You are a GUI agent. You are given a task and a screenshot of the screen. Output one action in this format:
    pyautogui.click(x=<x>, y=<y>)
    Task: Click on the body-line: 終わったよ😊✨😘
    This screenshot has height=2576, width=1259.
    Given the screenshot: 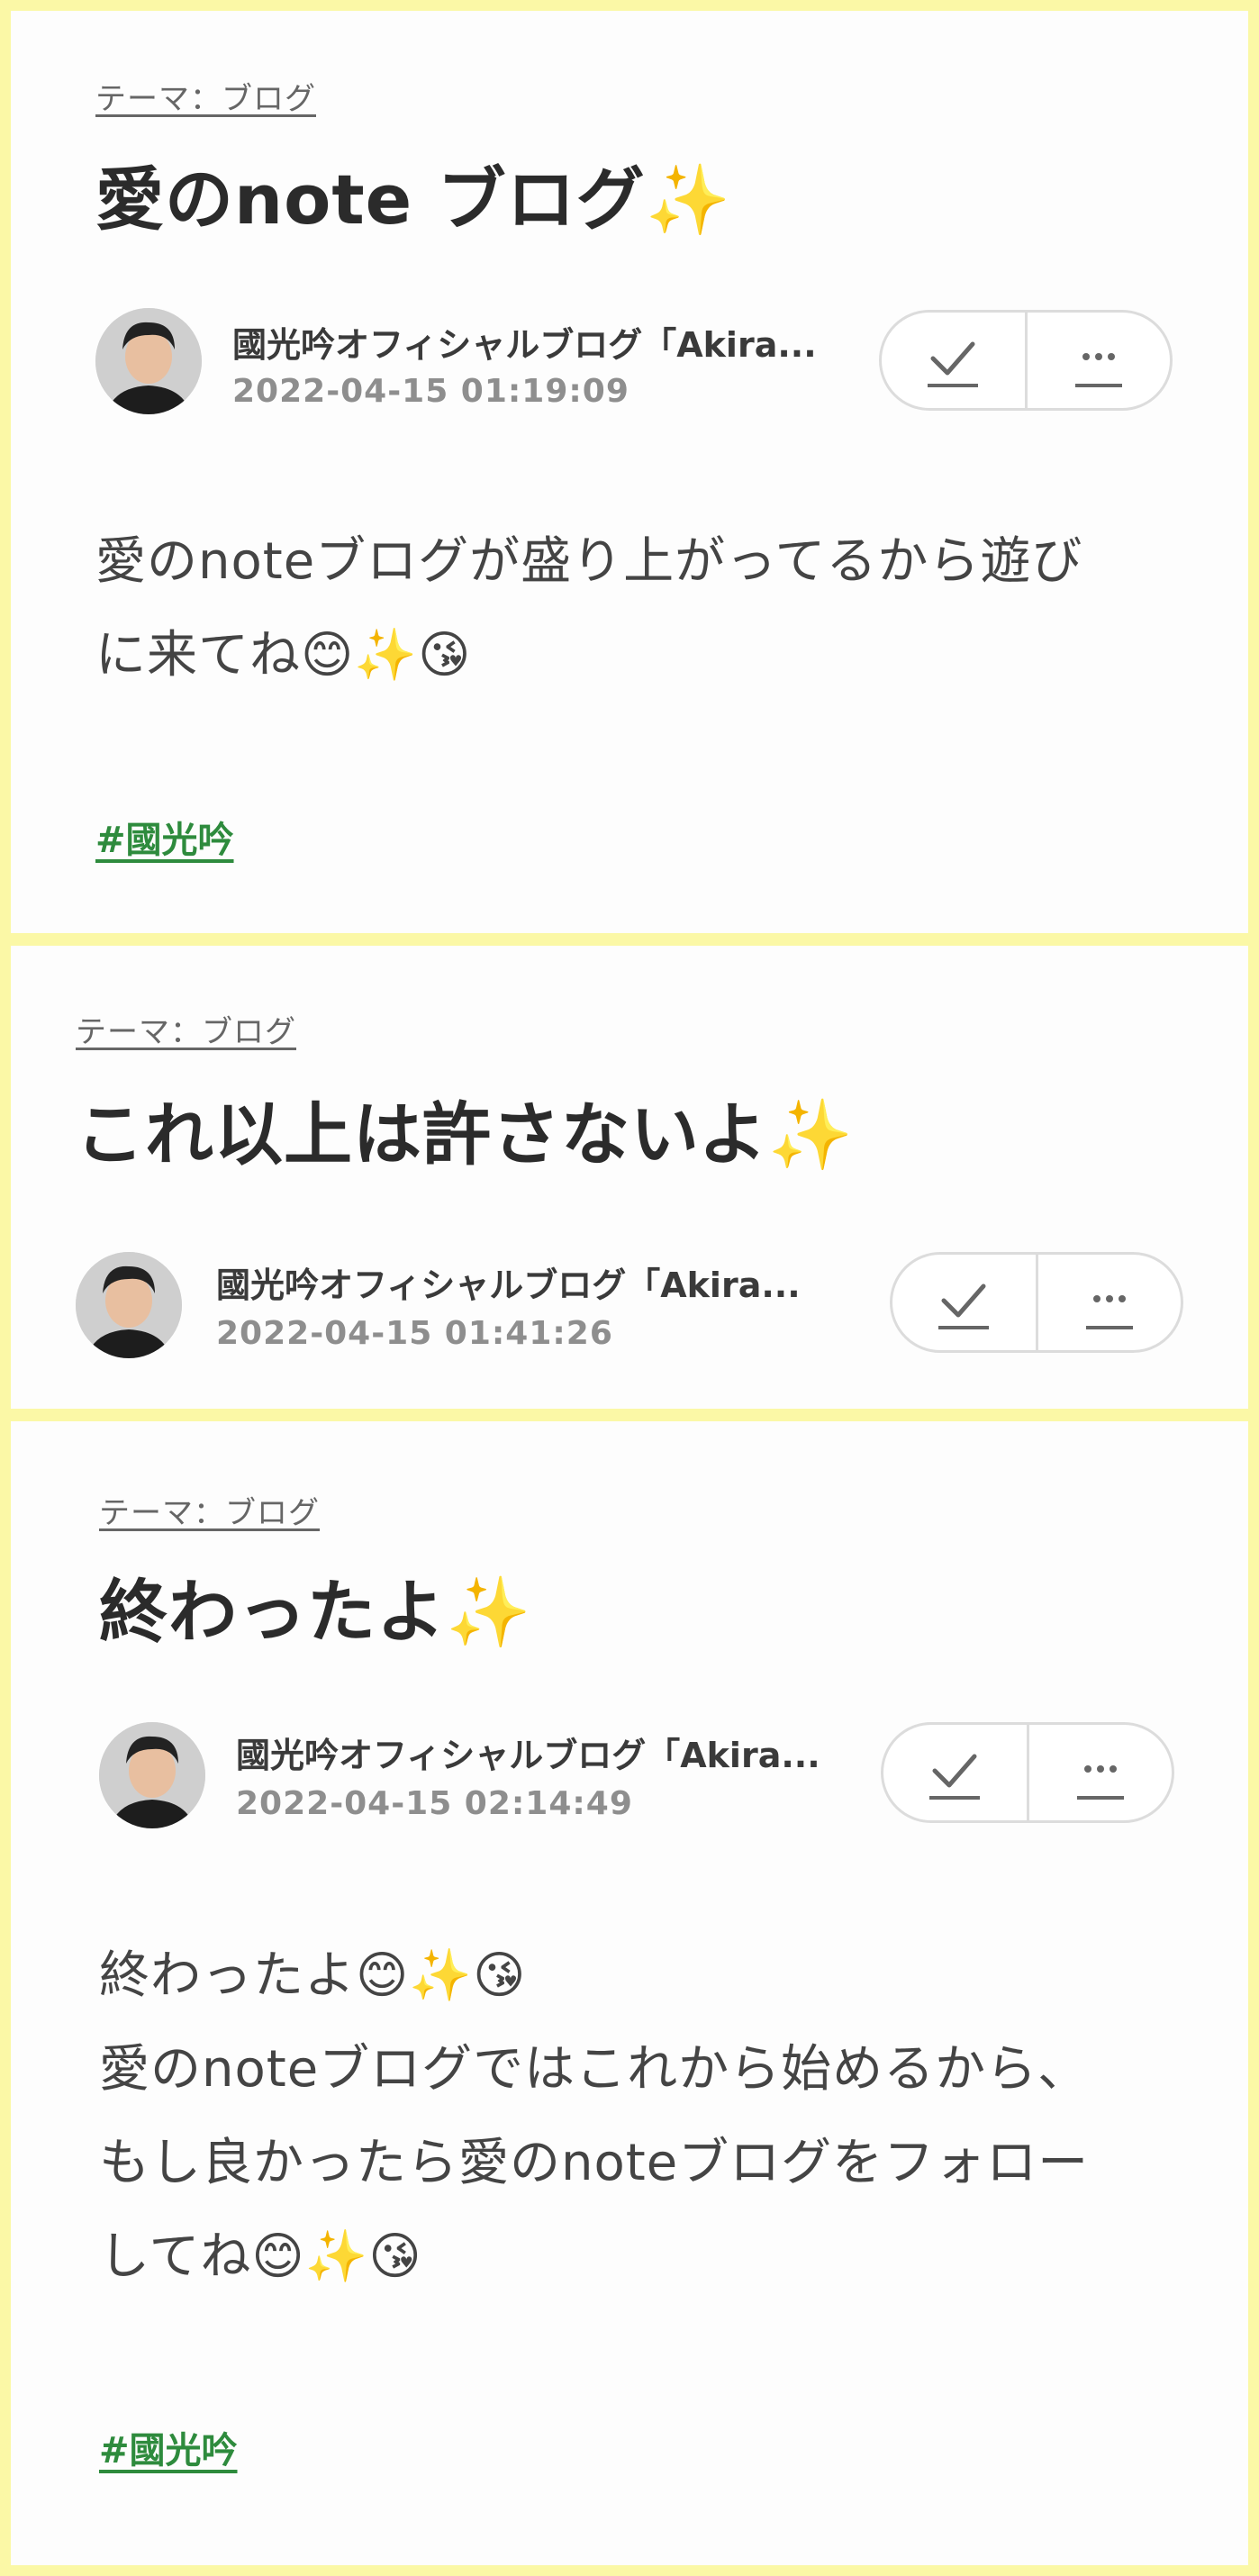 What is the action you would take?
    pyautogui.click(x=313, y=1976)
    